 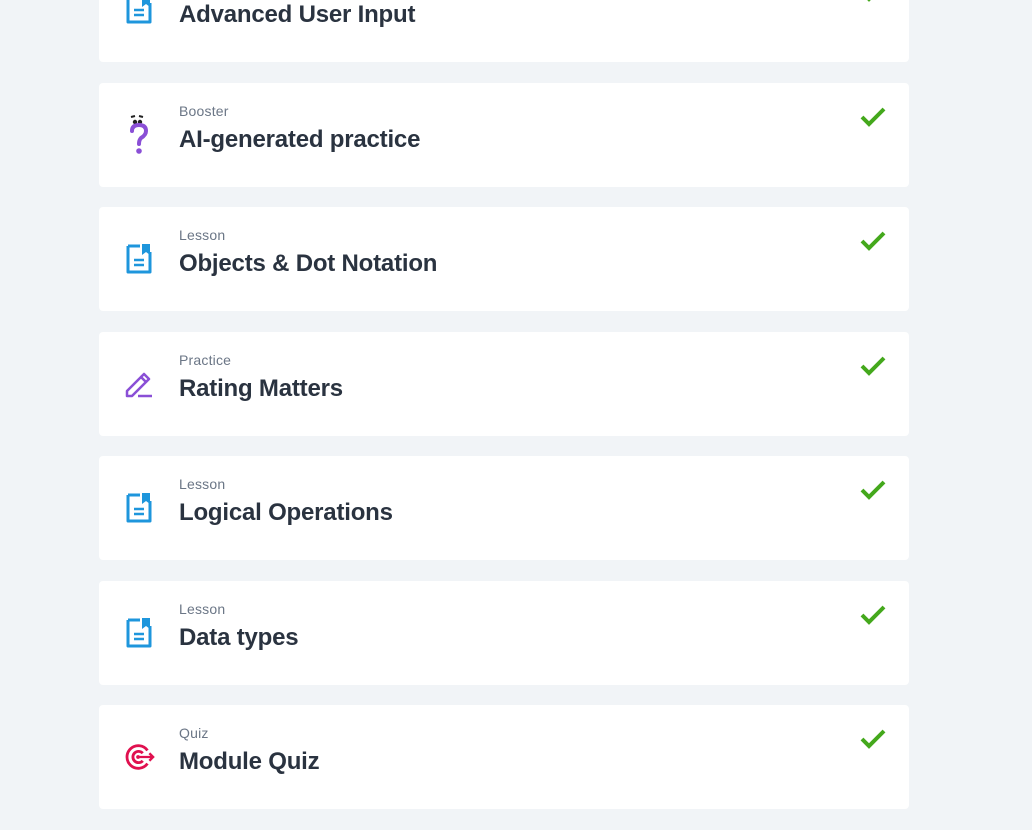 What do you see at coordinates (286, 512) in the screenshot?
I see `item-title: Logical Operations` at bounding box center [286, 512].